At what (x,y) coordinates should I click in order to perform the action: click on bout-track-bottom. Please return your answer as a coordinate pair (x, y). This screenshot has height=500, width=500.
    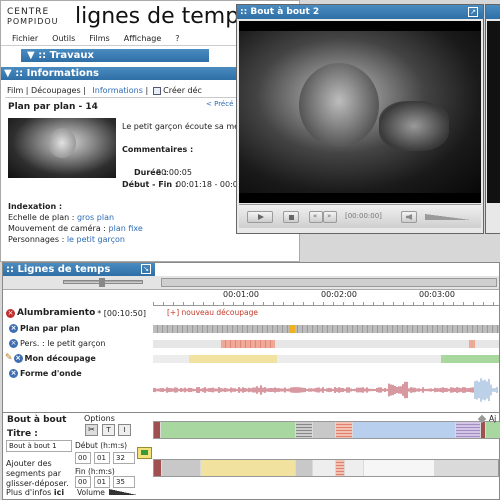
    Looking at the image, I should click on (326, 468).